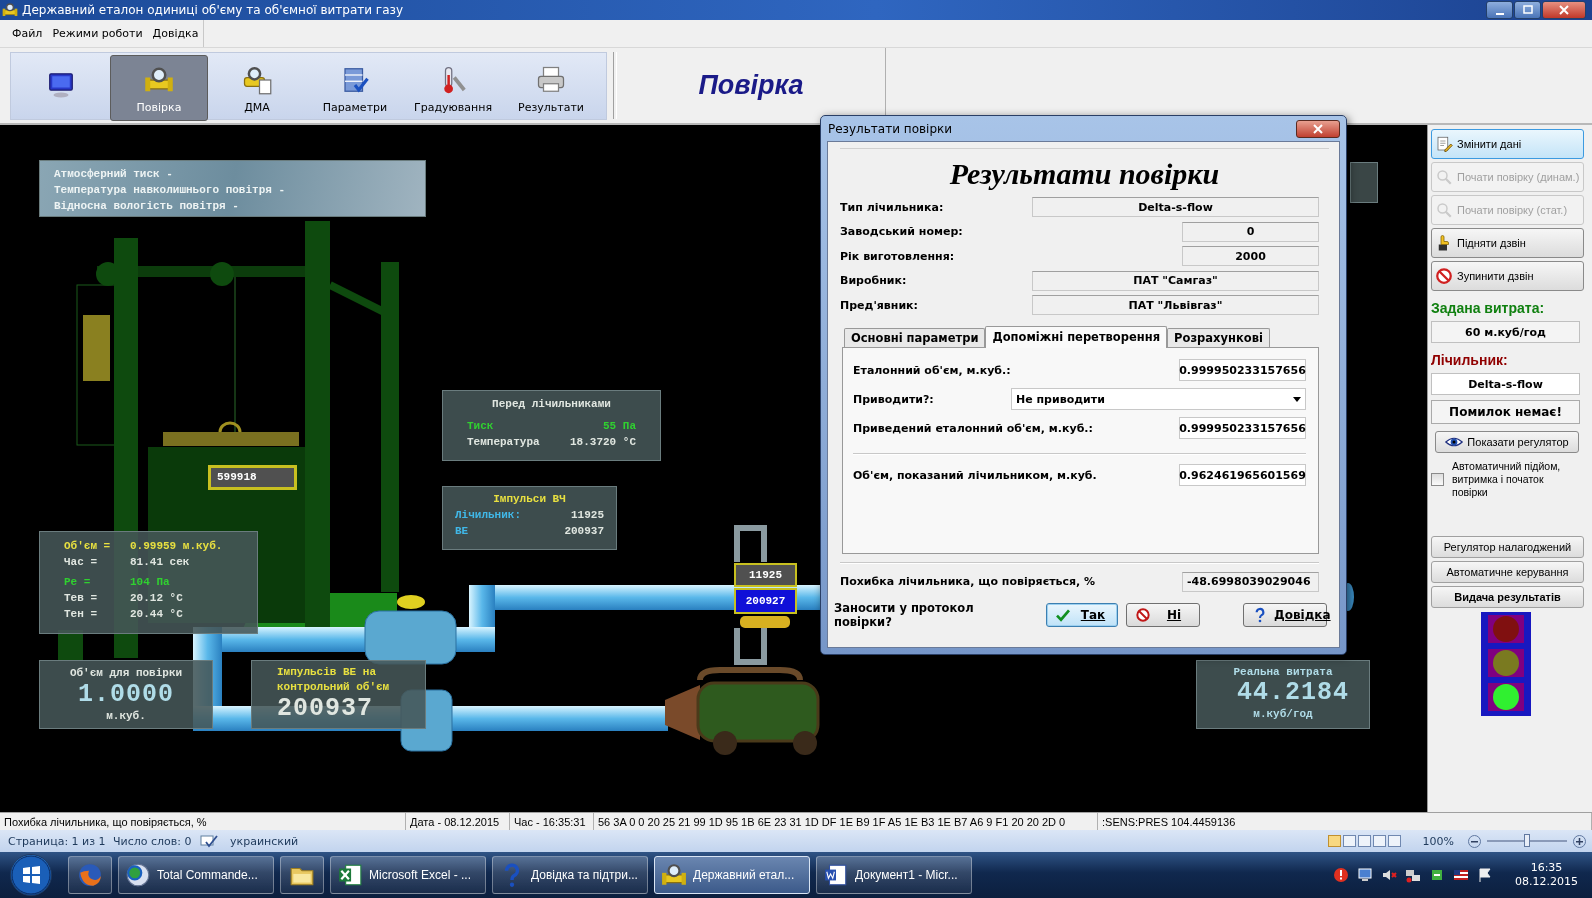  I want to click on reading-value: 20.44 °C, so click(156, 614).